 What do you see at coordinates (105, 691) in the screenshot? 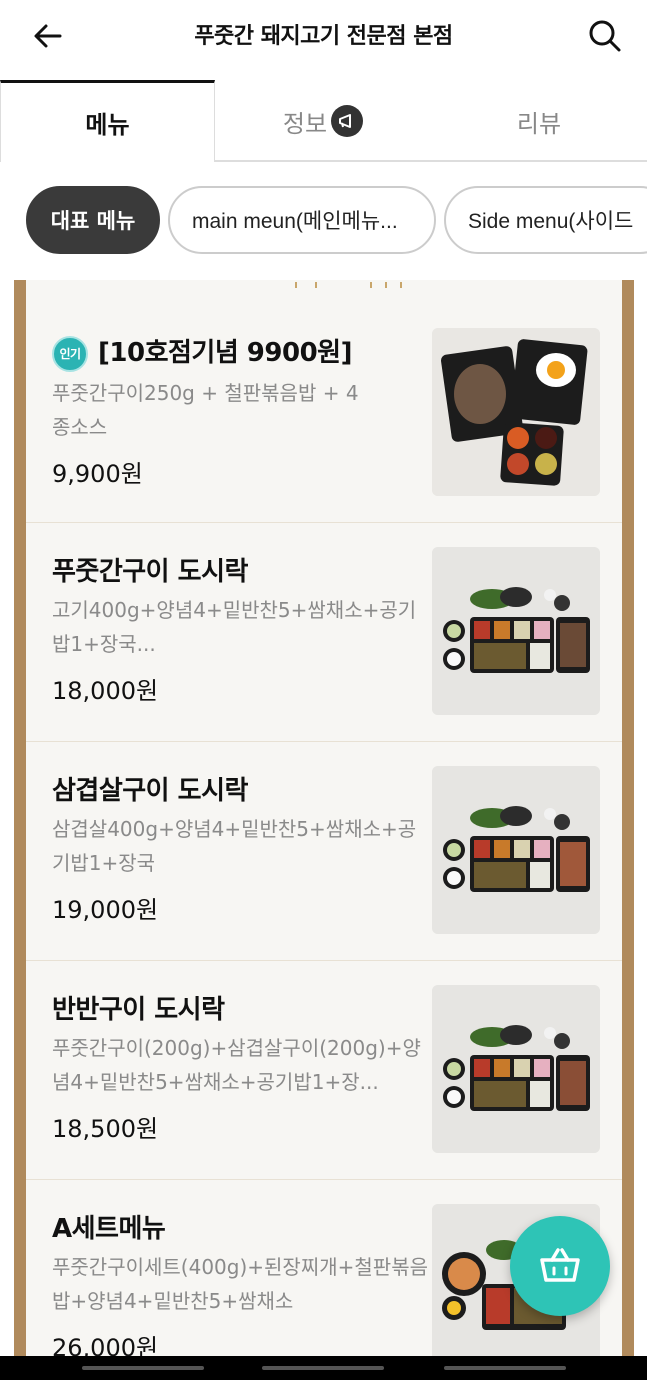
I see `menu-item-price: 18,000원` at bounding box center [105, 691].